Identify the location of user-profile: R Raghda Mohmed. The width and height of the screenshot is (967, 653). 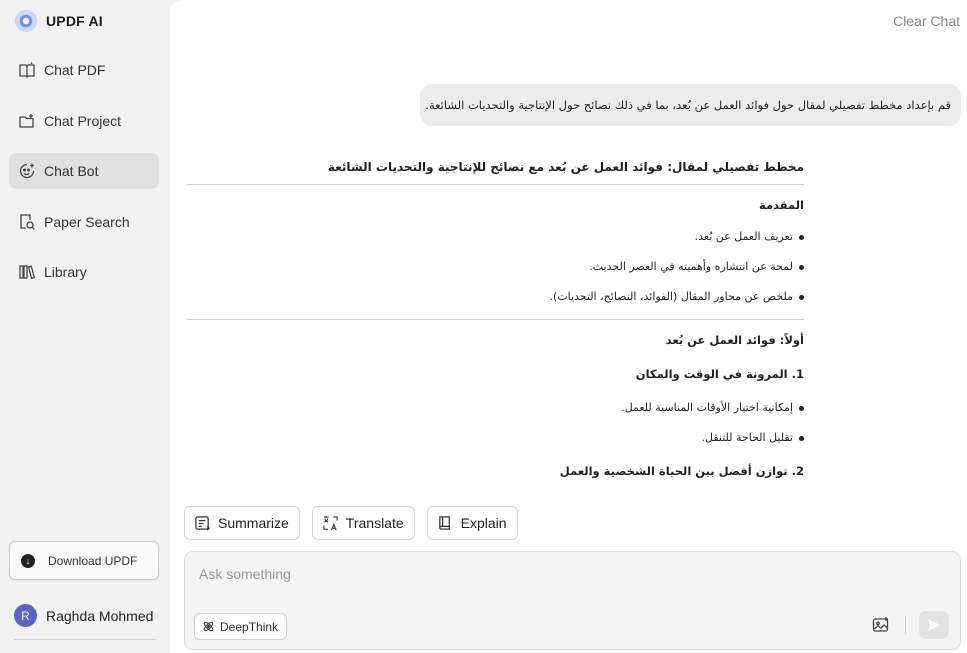
(83, 615).